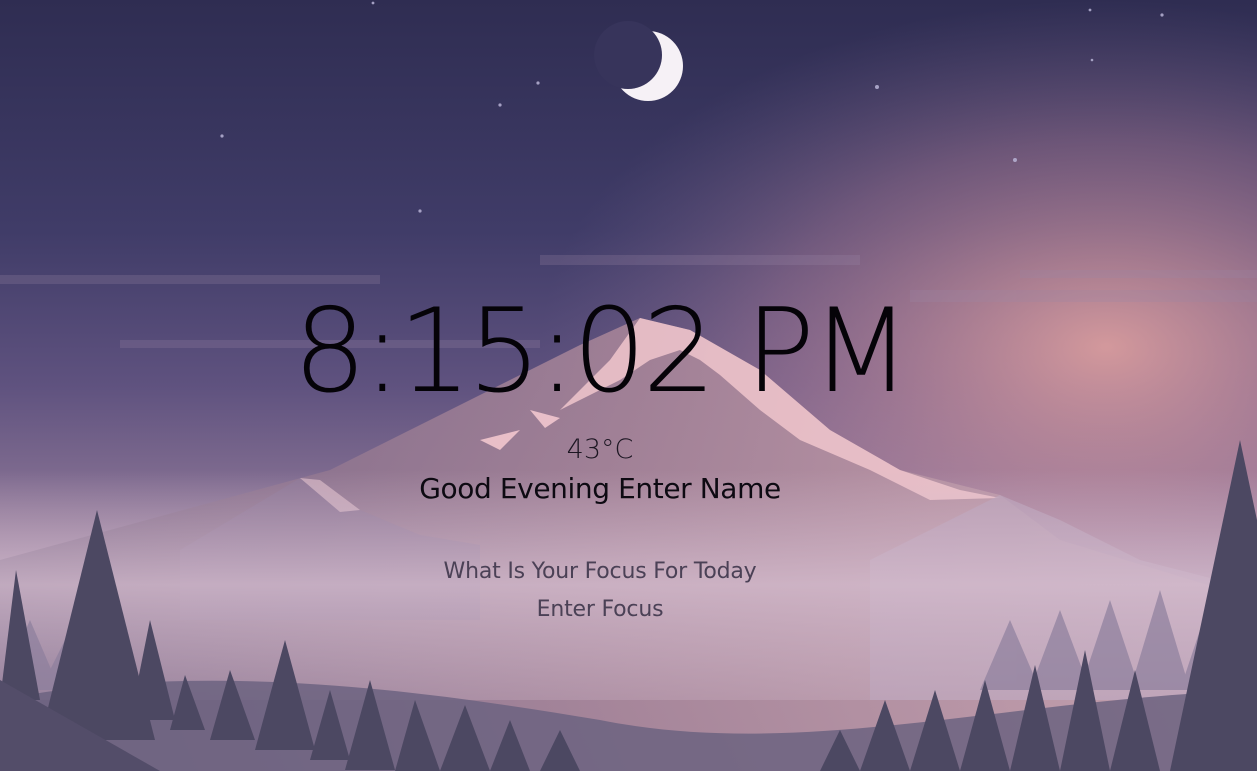 This screenshot has width=1257, height=771. What do you see at coordinates (514, 488) in the screenshot?
I see `greeting-salutation: Good Evening` at bounding box center [514, 488].